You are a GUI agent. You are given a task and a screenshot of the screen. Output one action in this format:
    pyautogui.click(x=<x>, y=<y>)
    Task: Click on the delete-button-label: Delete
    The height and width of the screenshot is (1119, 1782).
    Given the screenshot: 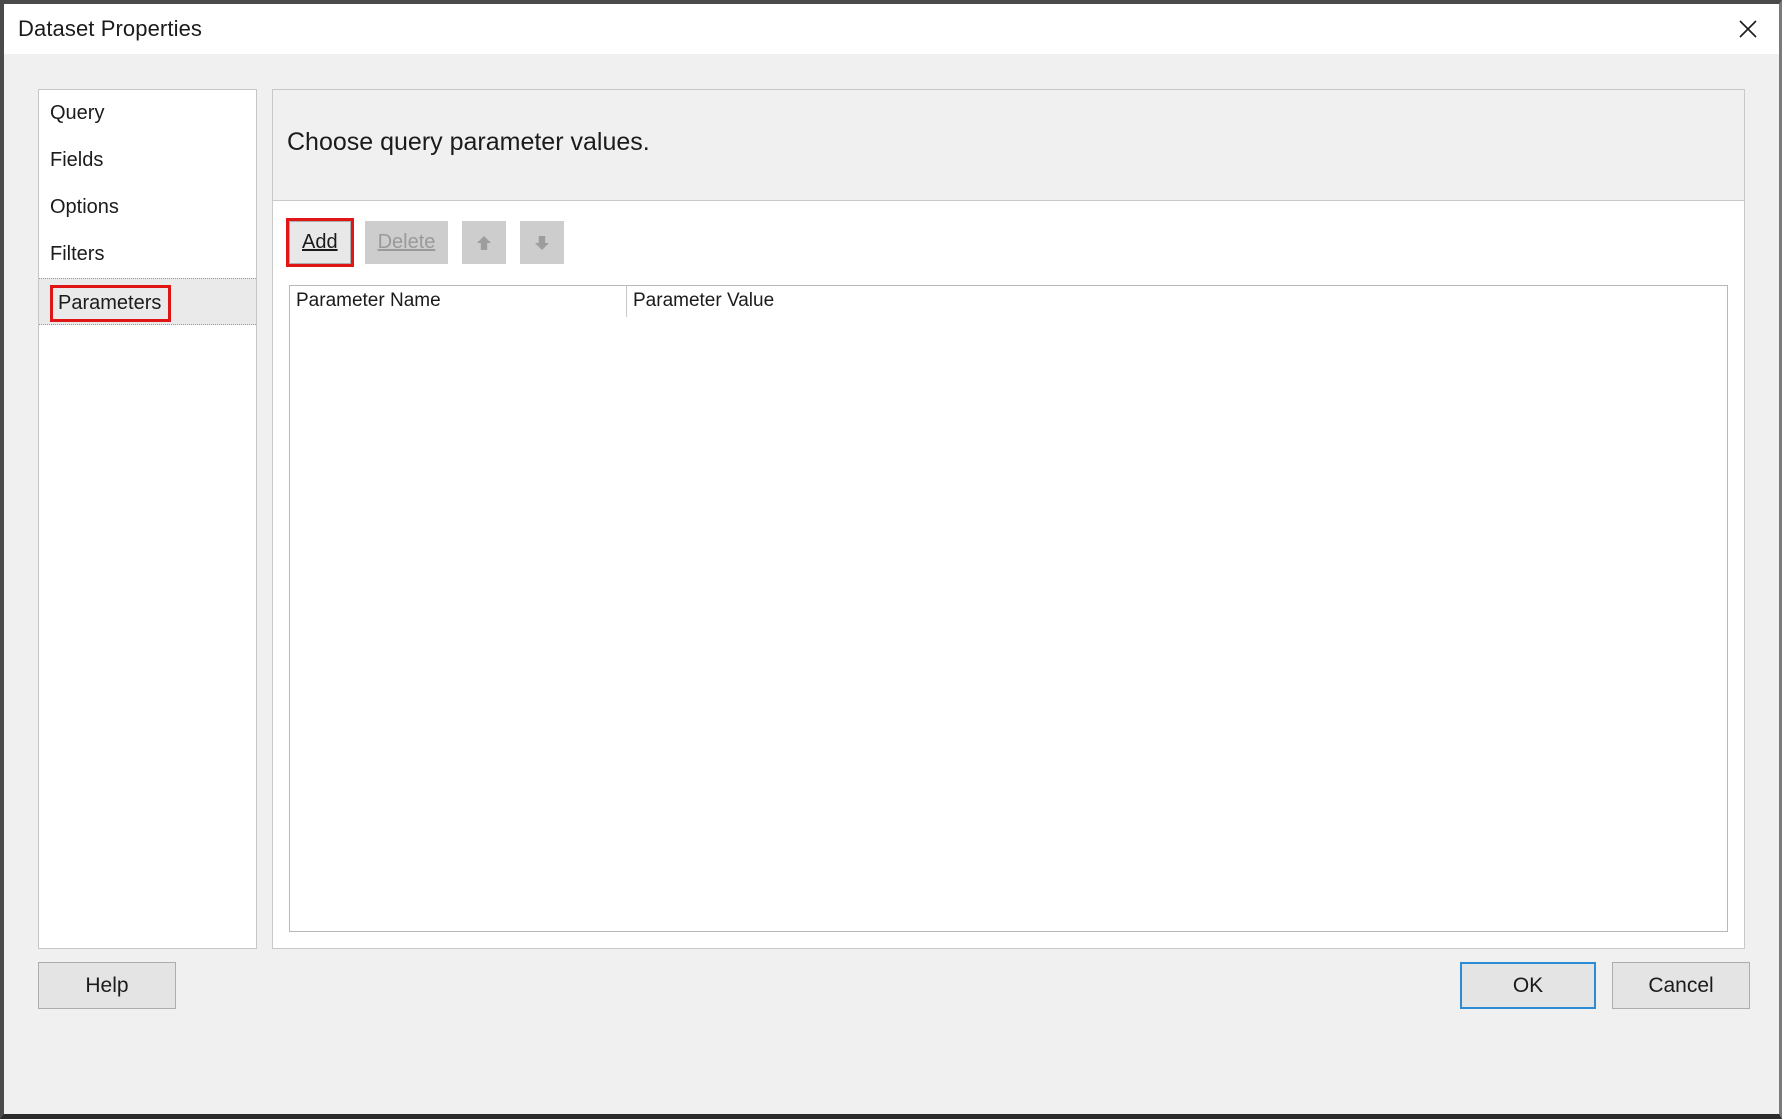 What is the action you would take?
    pyautogui.click(x=406, y=242)
    